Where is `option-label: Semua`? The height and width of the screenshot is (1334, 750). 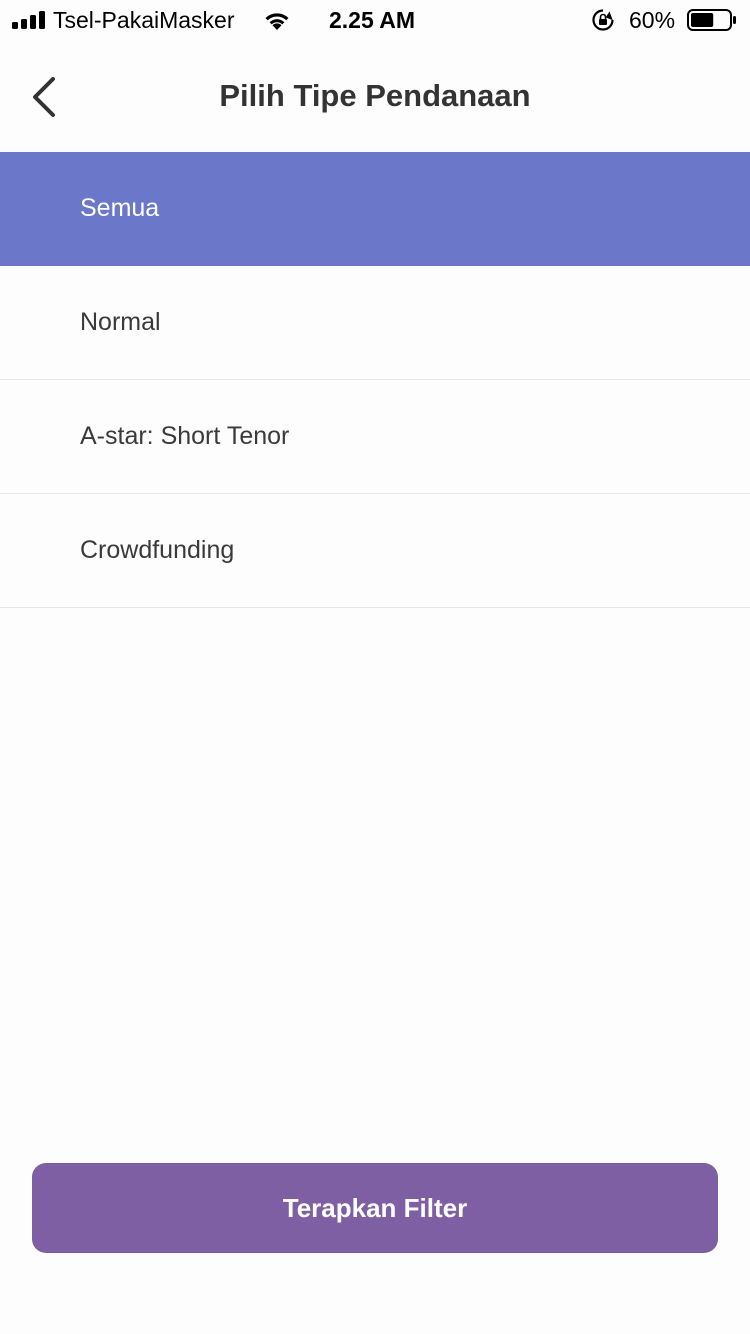 option-label: Semua is located at coordinates (120, 208).